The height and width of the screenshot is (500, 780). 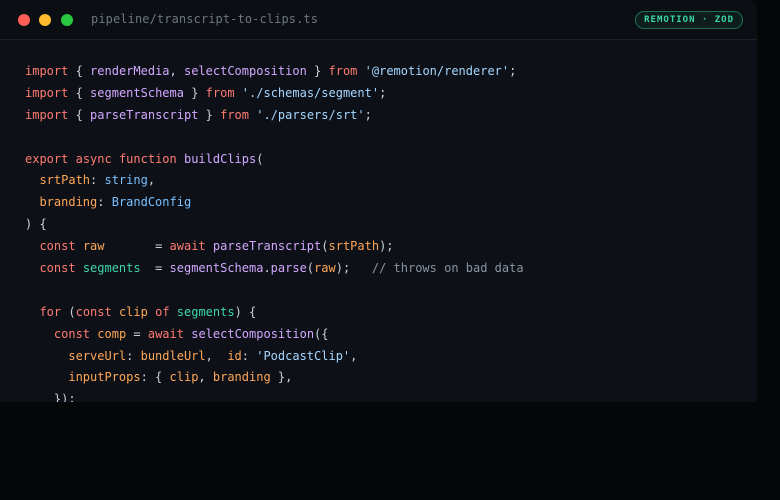 I want to click on code-token: for, so click(x=50, y=311).